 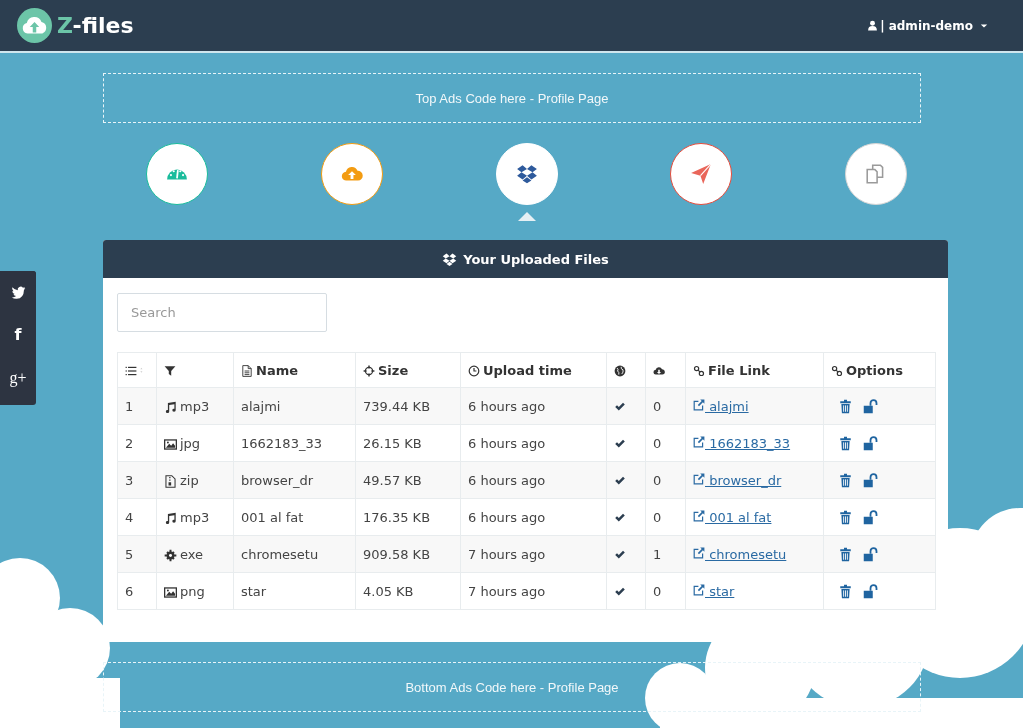 What do you see at coordinates (129, 443) in the screenshot?
I see `row-number: 2` at bounding box center [129, 443].